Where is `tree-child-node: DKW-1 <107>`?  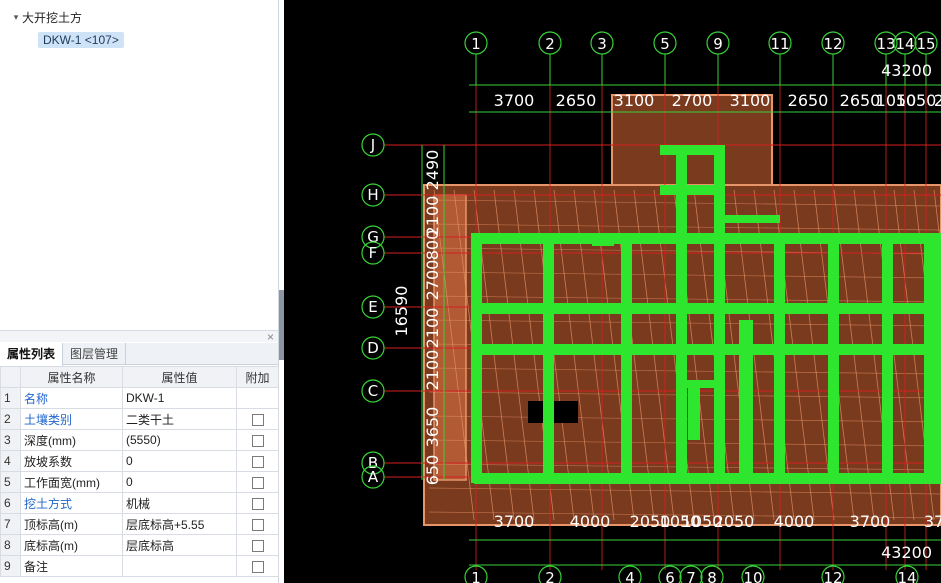 tree-child-node: DKW-1 <107> is located at coordinates (81, 40).